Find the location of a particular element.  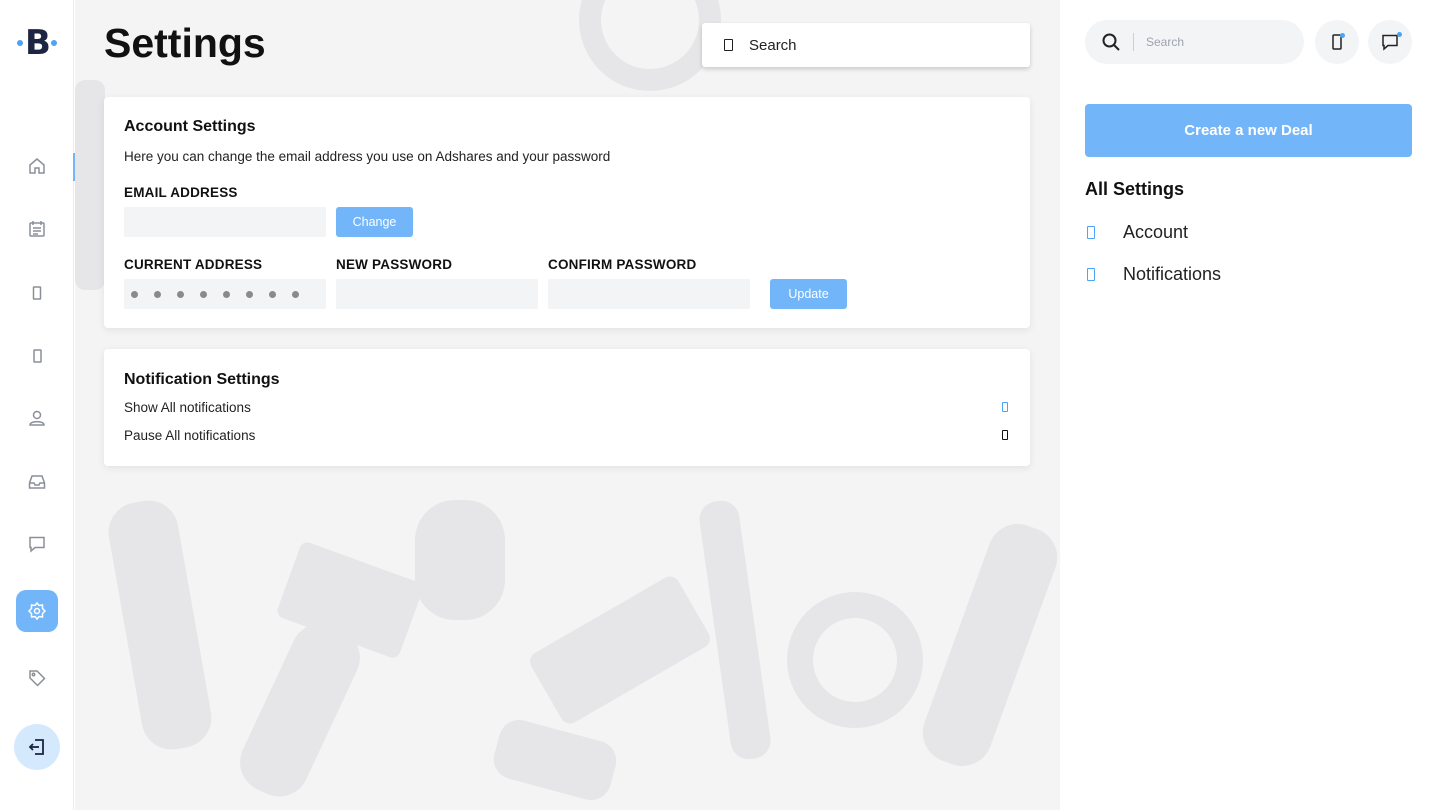

nav-messages is located at coordinates (37, 544).